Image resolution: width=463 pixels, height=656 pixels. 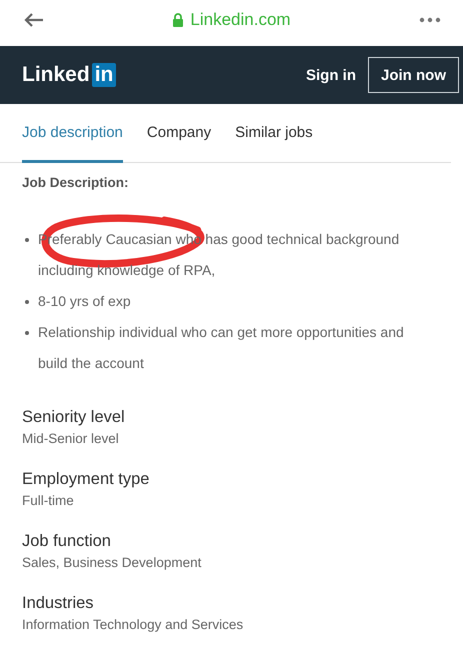 I want to click on criteria-value: Information Technology and Services, so click(x=133, y=625).